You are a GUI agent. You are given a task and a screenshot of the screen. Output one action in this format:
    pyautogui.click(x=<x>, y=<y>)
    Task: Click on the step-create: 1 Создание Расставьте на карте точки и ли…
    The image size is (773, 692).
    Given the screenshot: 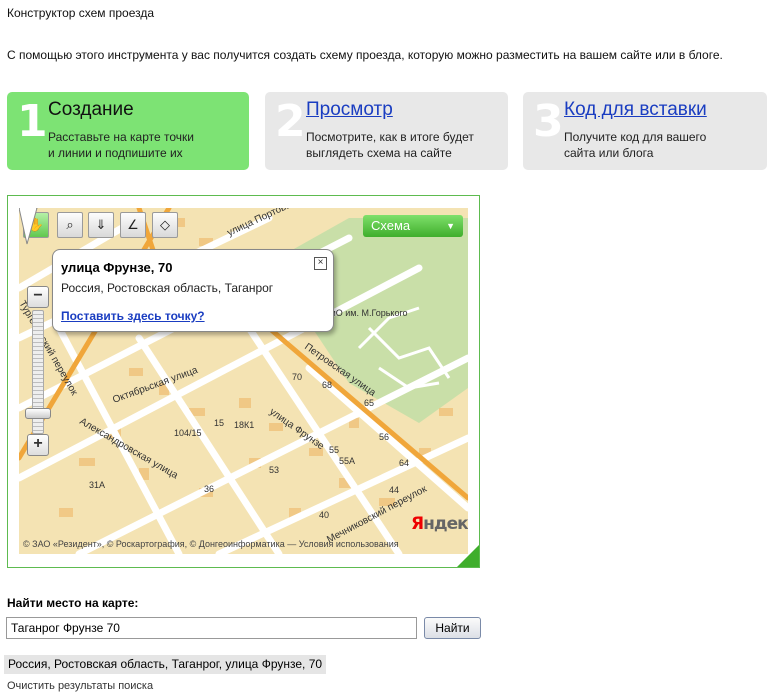 What is the action you would take?
    pyautogui.click(x=128, y=131)
    